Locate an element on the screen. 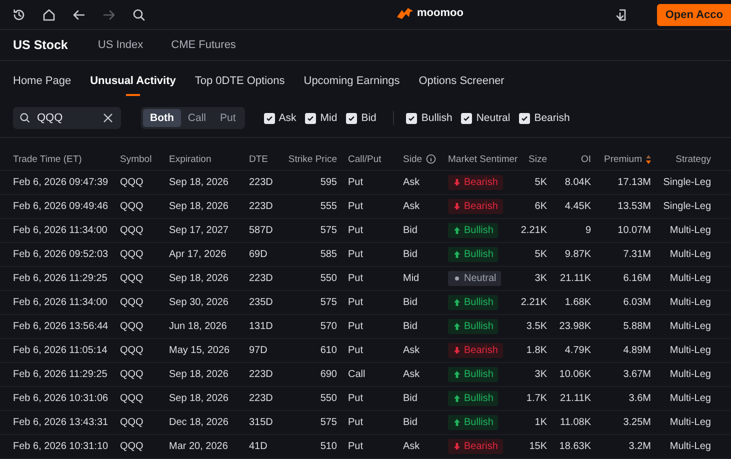  table-cell: Single-Leg is located at coordinates (687, 182).